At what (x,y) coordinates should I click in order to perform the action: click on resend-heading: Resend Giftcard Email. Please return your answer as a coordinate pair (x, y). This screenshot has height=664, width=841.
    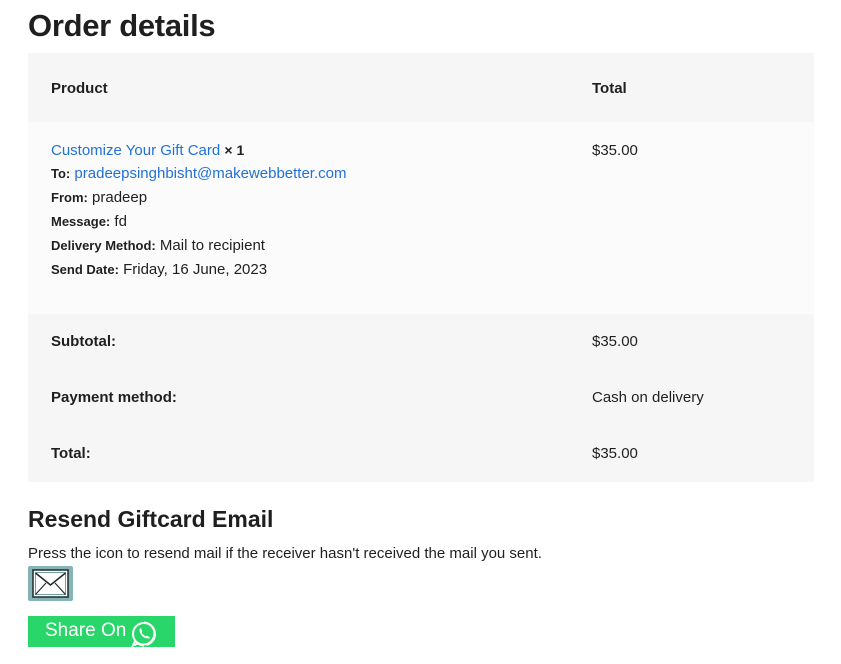
    Looking at the image, I should click on (151, 519).